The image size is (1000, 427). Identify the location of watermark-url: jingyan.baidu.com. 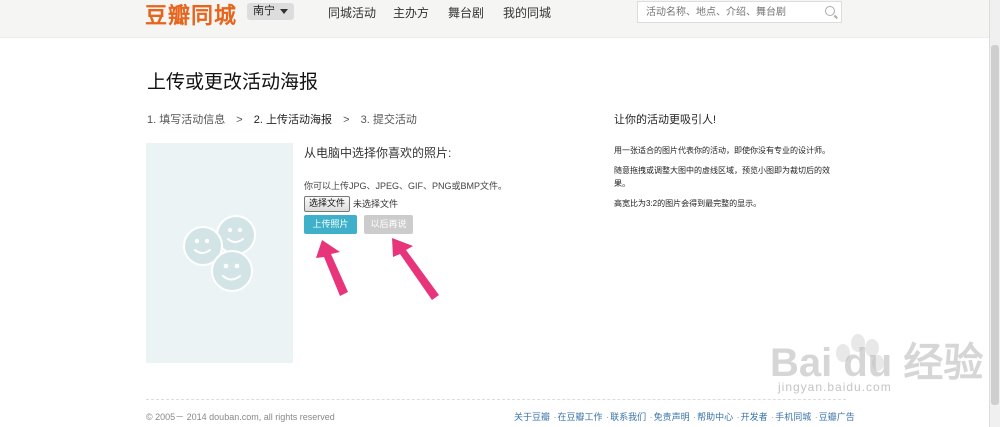
(835, 387).